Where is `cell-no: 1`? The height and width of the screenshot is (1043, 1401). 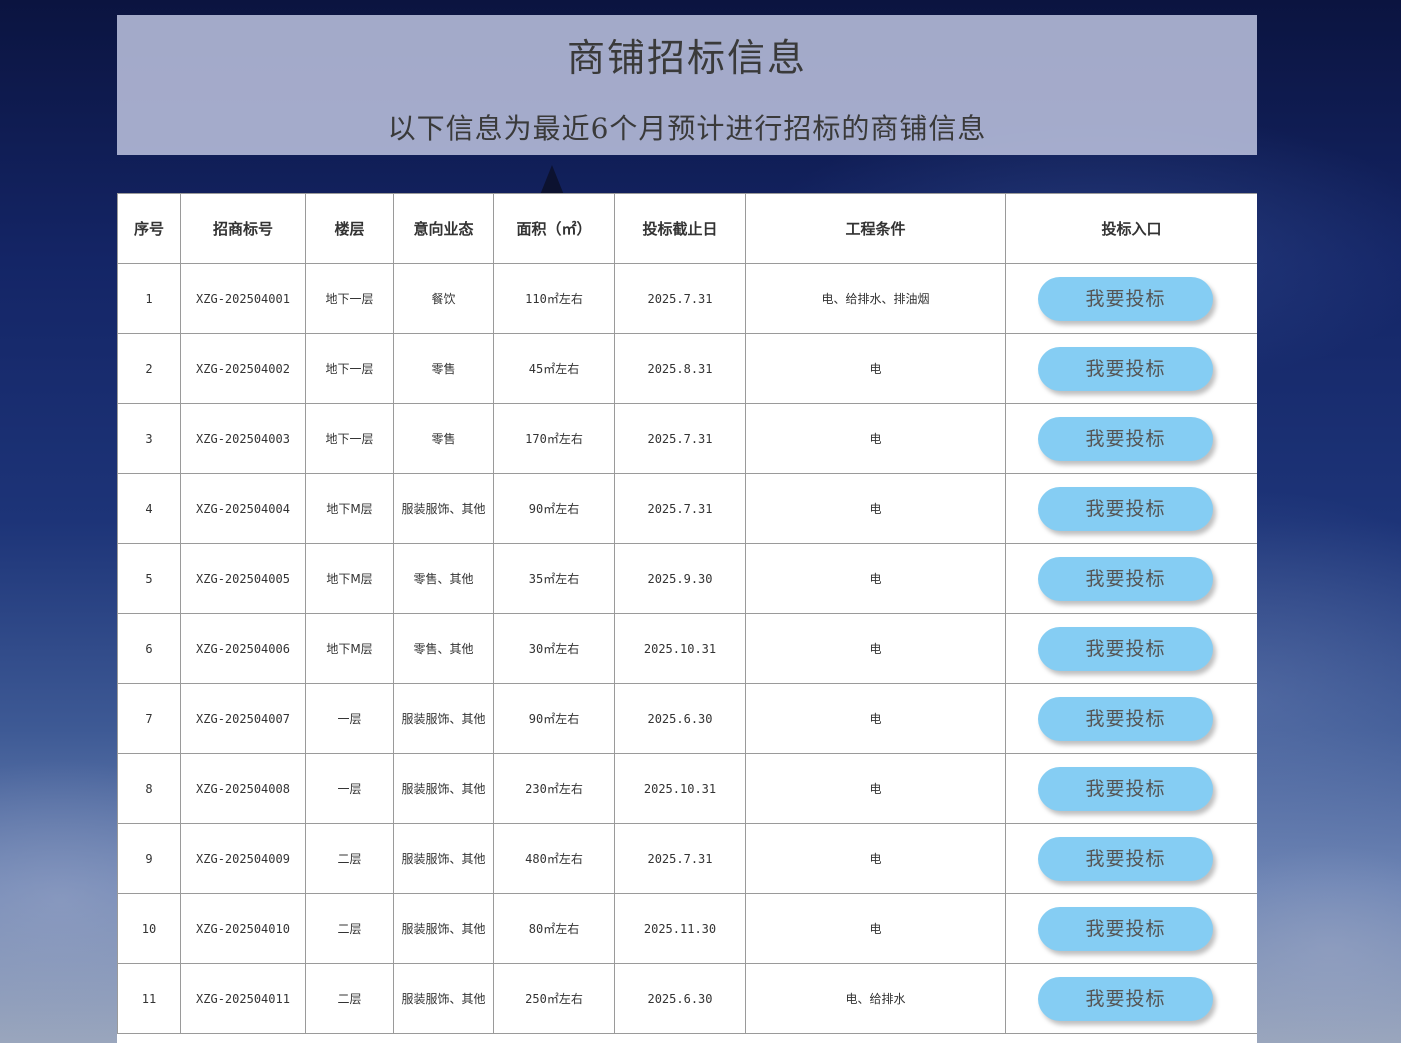
cell-no: 1 is located at coordinates (149, 298).